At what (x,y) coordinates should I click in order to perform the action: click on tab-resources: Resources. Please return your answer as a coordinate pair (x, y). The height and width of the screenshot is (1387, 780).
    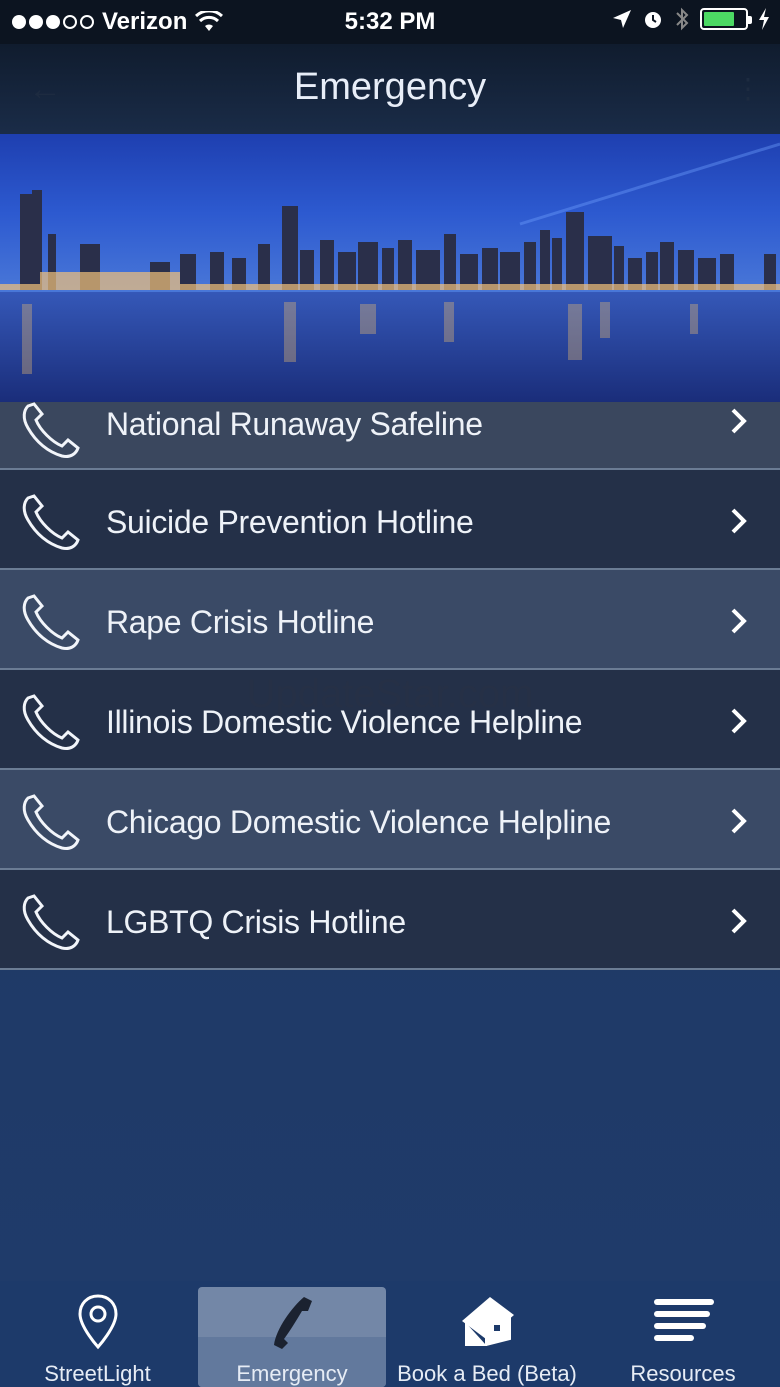
    Looking at the image, I should click on (683, 1334).